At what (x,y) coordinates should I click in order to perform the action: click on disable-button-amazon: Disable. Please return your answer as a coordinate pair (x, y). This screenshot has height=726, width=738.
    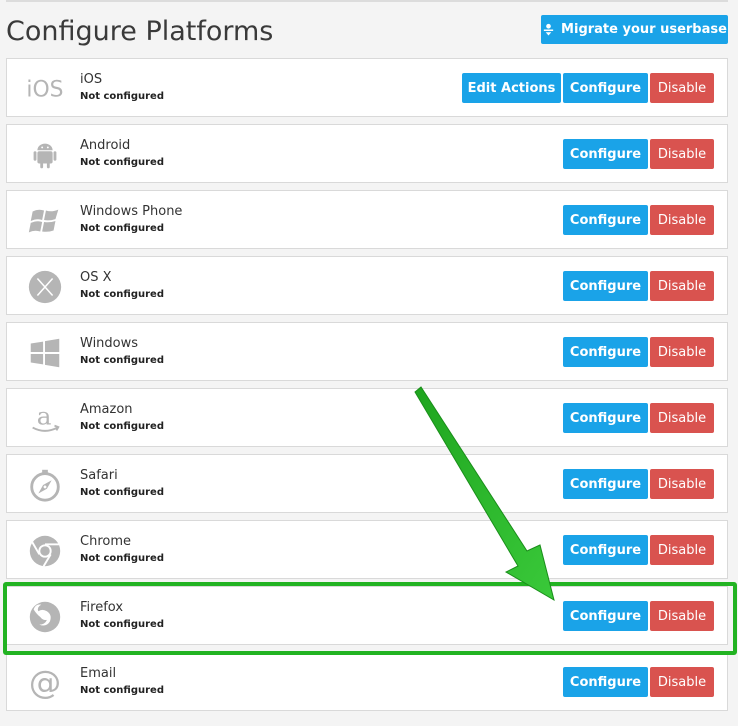
    Looking at the image, I should click on (682, 418).